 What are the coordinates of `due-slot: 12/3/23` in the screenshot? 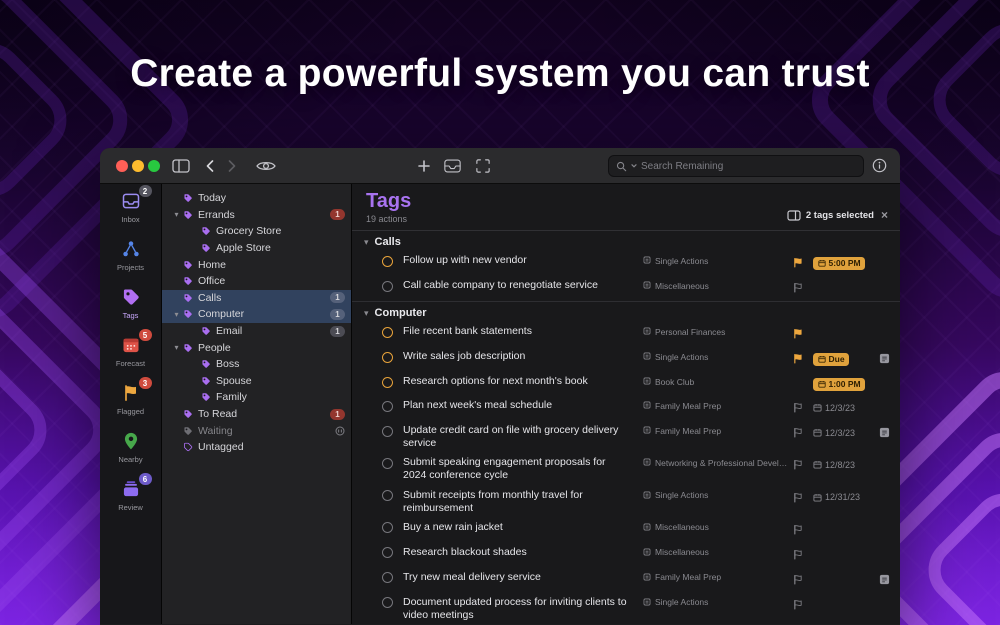 It's located at (846, 433).